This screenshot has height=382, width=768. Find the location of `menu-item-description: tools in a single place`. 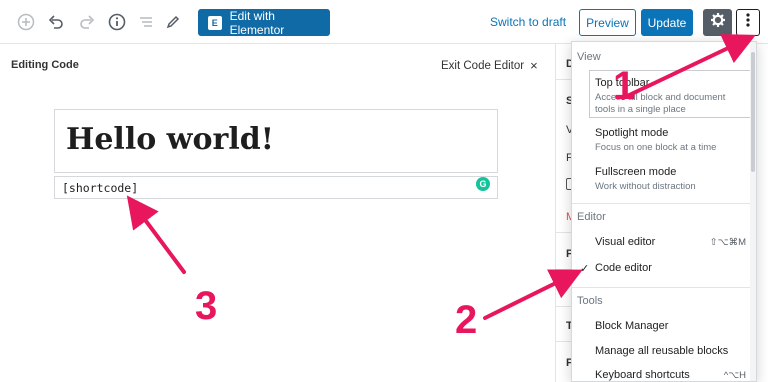

menu-item-description: tools in a single place is located at coordinates (640, 109).